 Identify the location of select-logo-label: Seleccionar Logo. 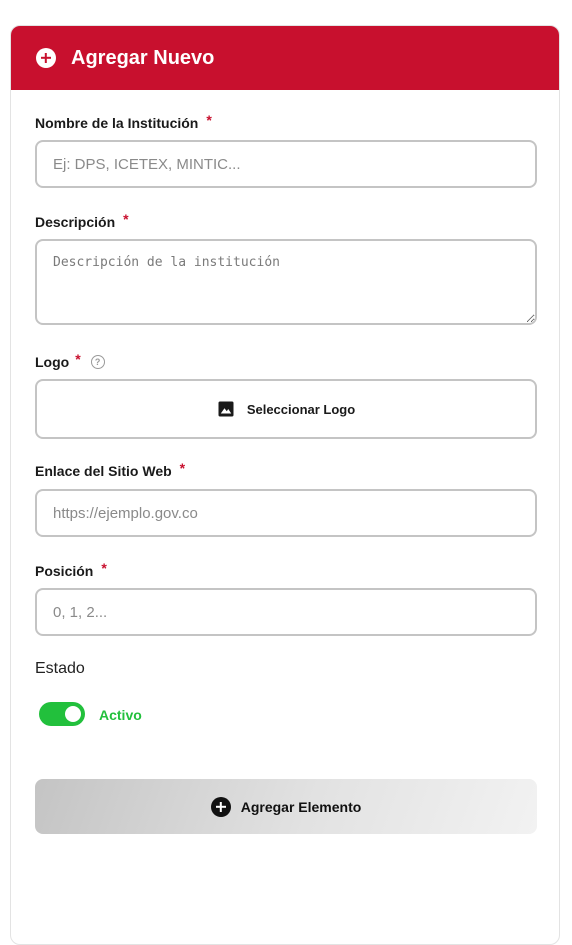
(301, 409).